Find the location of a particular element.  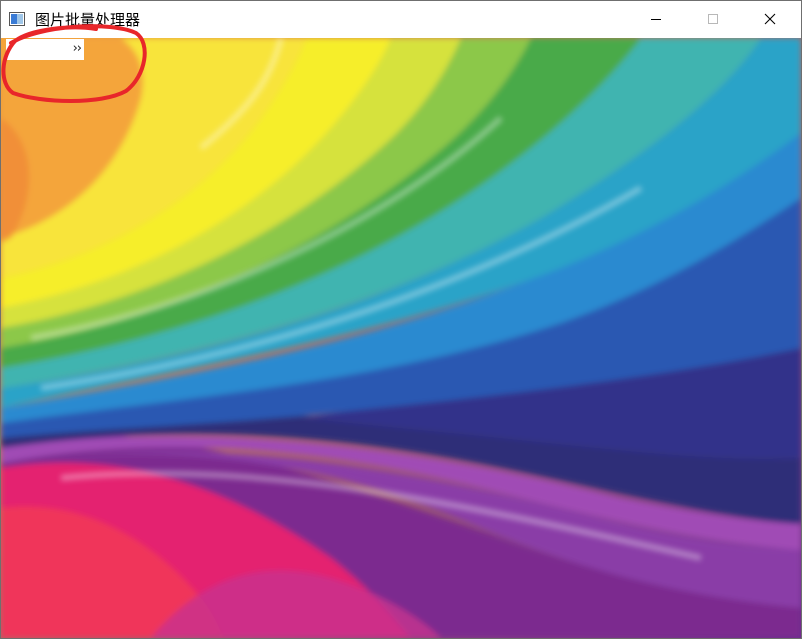

maximize-button is located at coordinates (713, 19).